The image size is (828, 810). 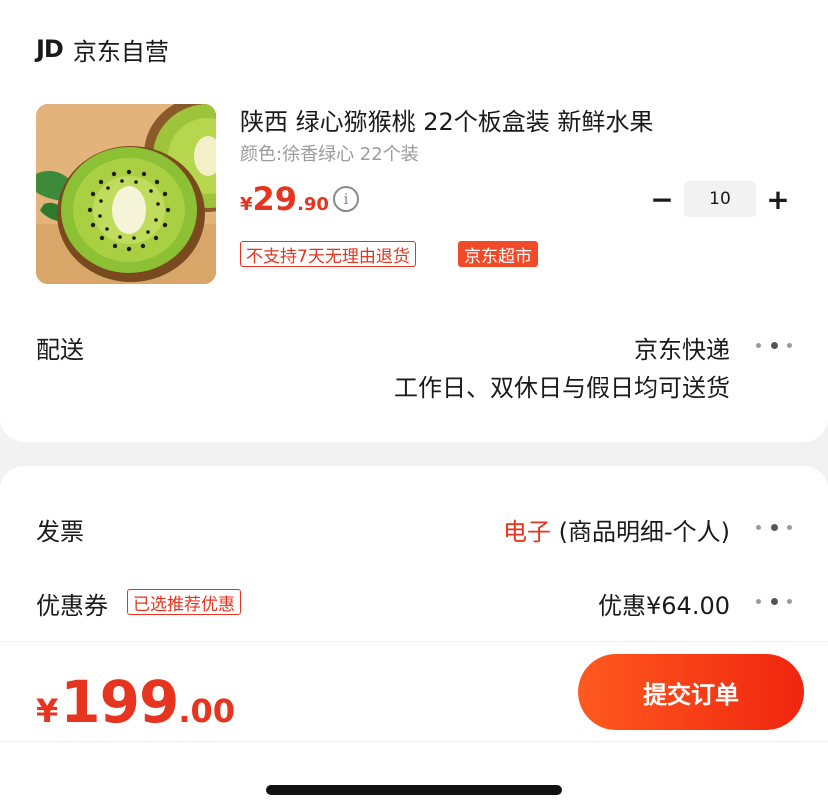 I want to click on no-return-tag: 不支持7天无理由退货, so click(x=328, y=254).